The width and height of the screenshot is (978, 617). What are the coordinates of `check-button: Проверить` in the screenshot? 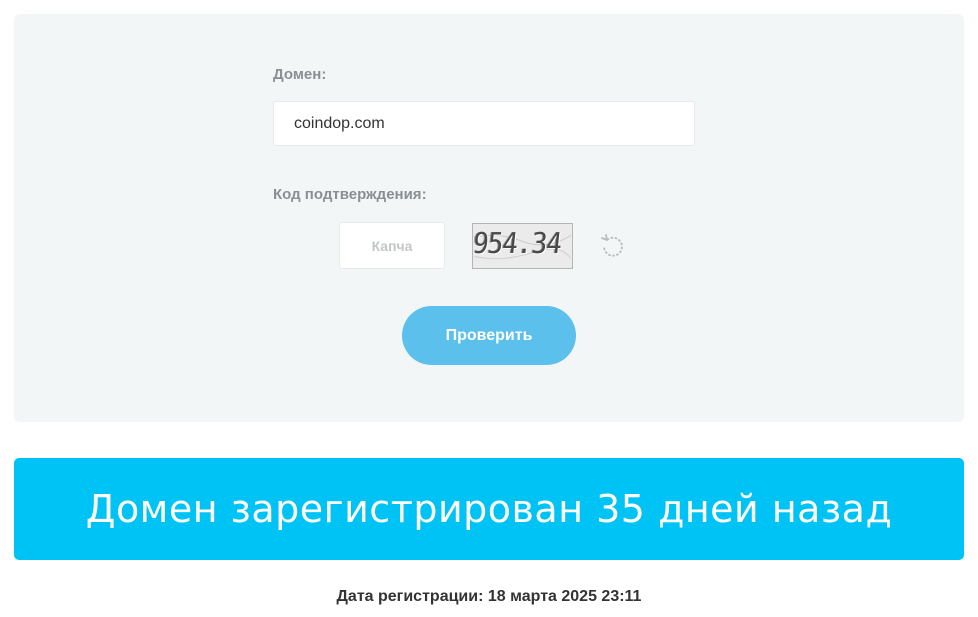 It's located at (489, 335).